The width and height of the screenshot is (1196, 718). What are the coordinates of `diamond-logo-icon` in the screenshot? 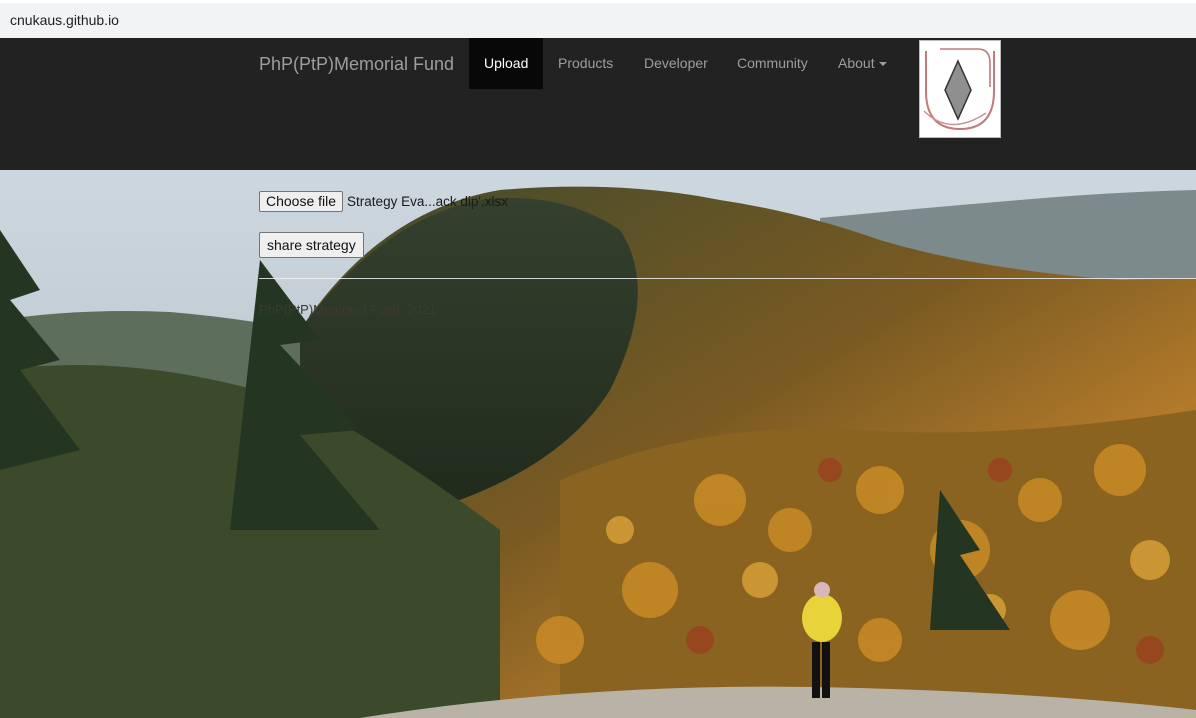 It's located at (960, 89).